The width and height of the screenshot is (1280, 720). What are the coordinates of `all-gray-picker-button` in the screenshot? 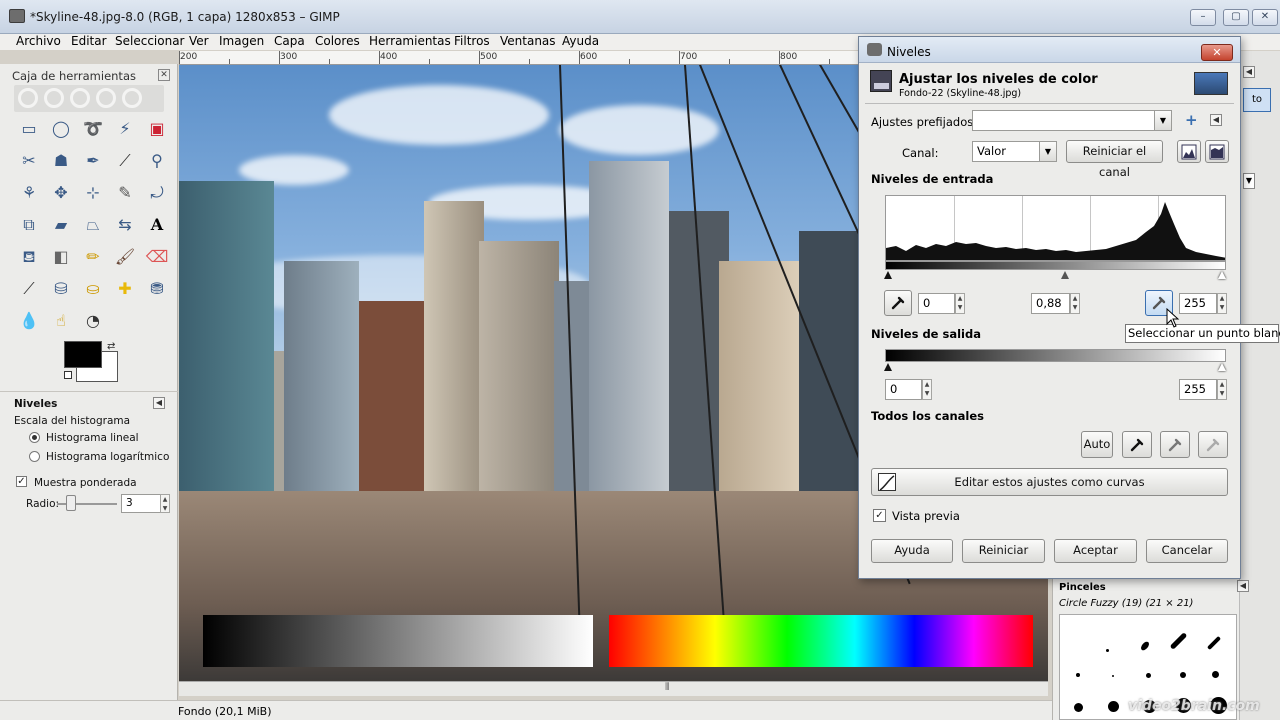 It's located at (1175, 444).